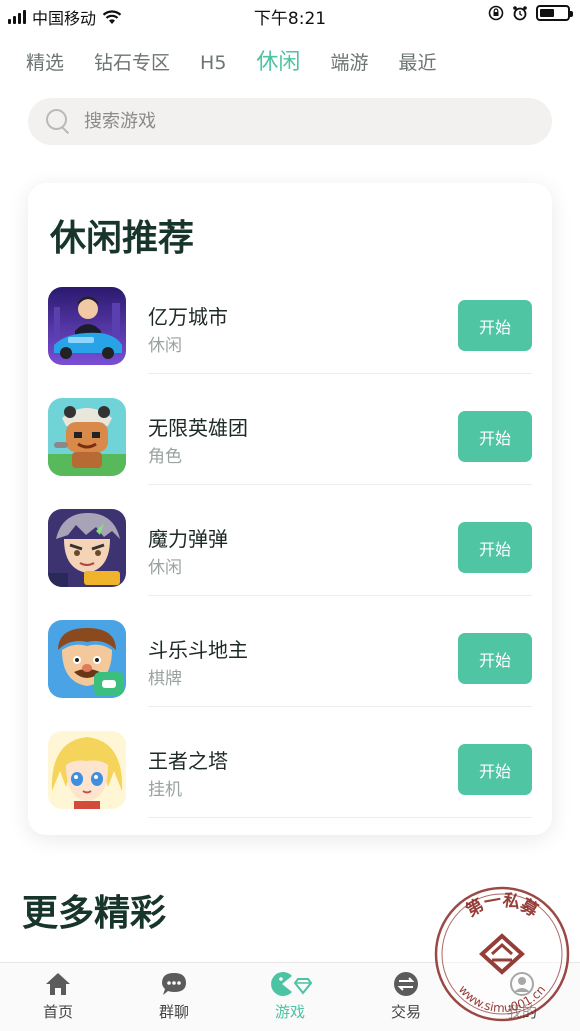 This screenshot has width=580, height=1031. I want to click on game-pacman-icon, so click(291, 984).